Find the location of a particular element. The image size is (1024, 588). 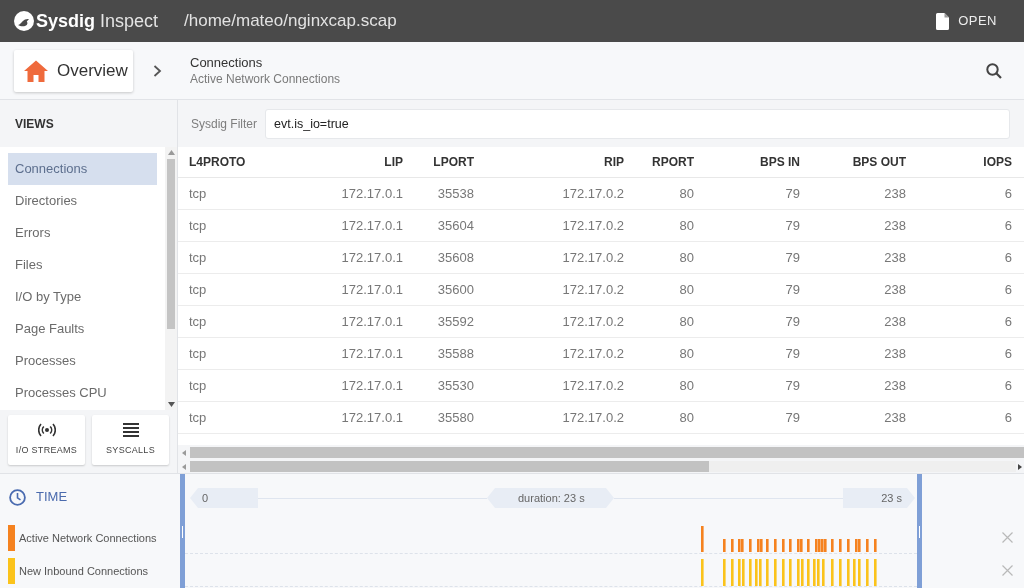

chevron-right-icon is located at coordinates (157, 70).